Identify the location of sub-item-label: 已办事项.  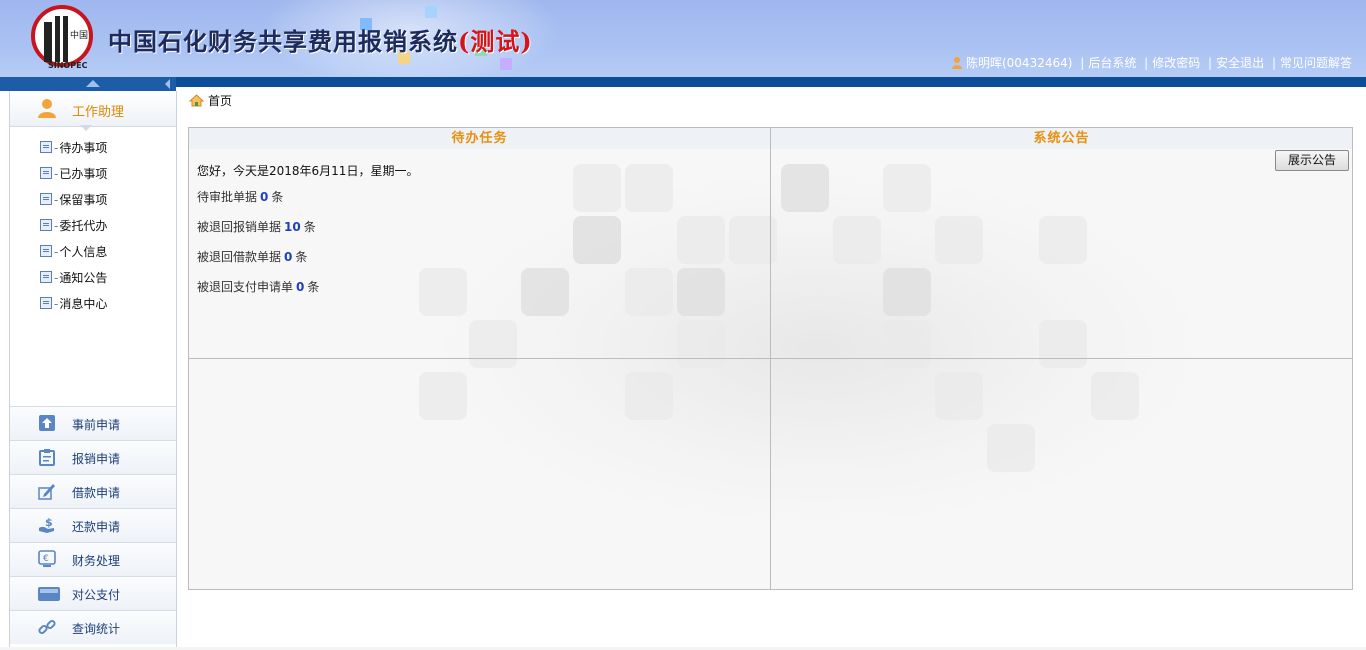
(83, 174).